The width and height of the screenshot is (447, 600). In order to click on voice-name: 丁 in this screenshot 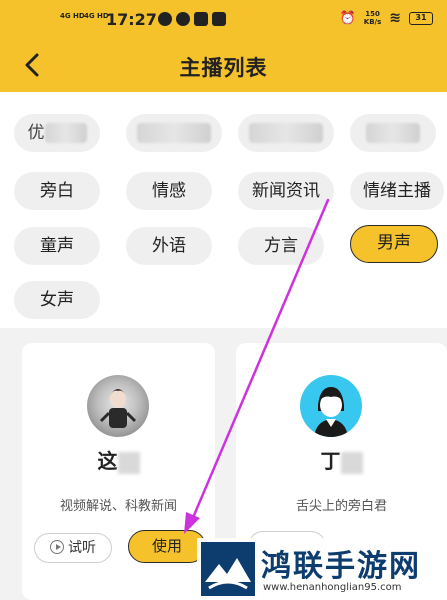, I will do `click(341, 459)`.